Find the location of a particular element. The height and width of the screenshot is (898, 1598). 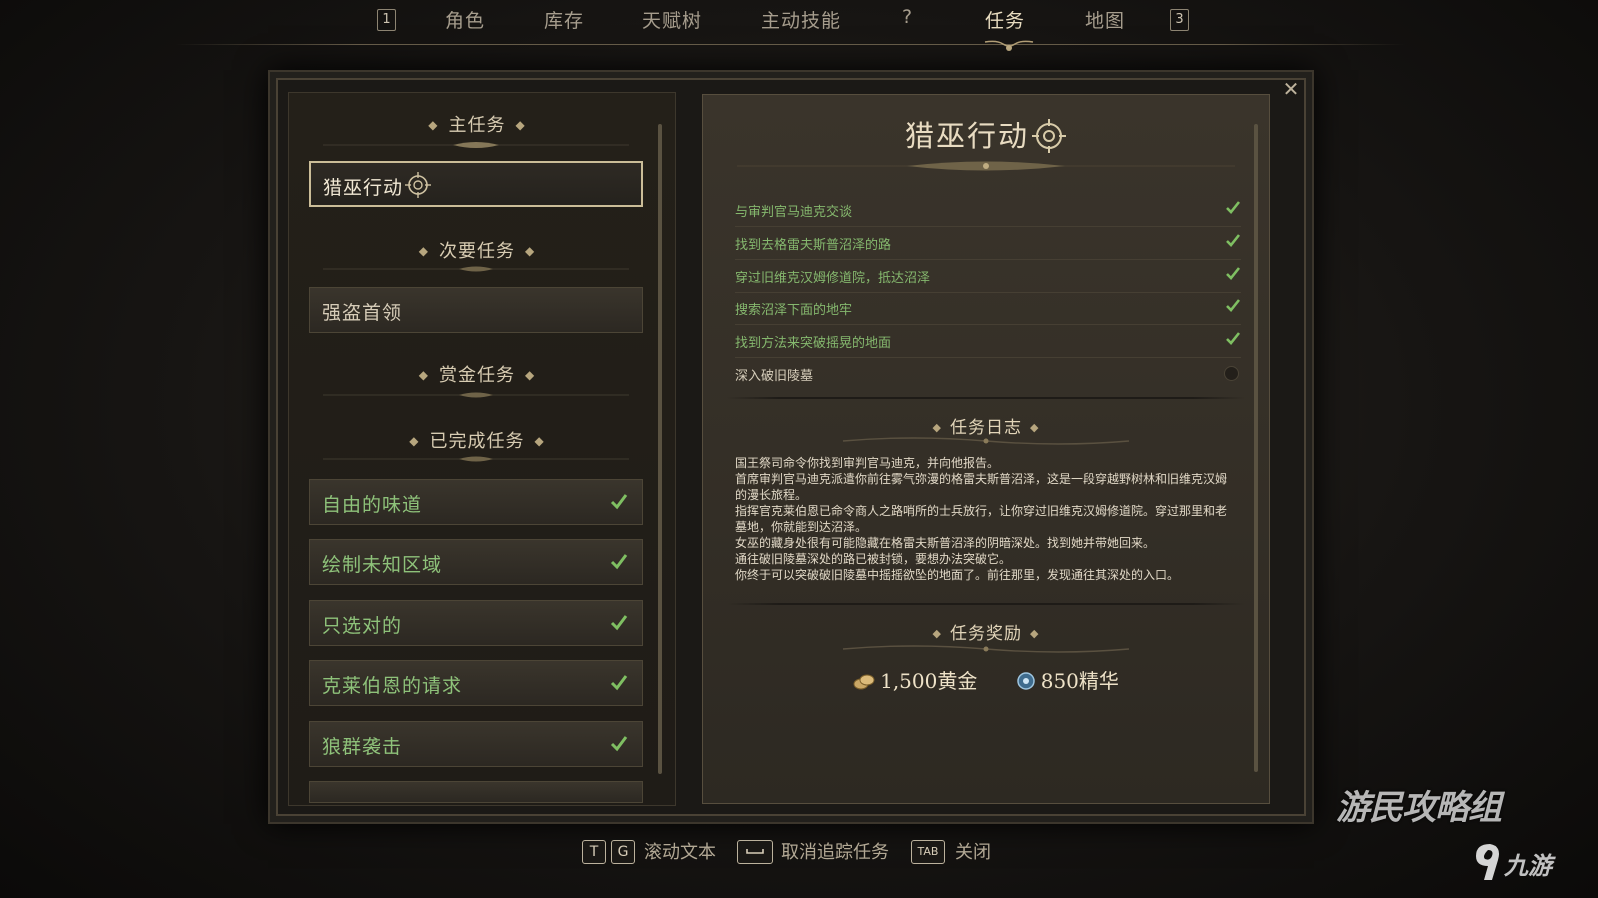

objective-text: 找到方法来突破摇晃的地面 is located at coordinates (813, 343).